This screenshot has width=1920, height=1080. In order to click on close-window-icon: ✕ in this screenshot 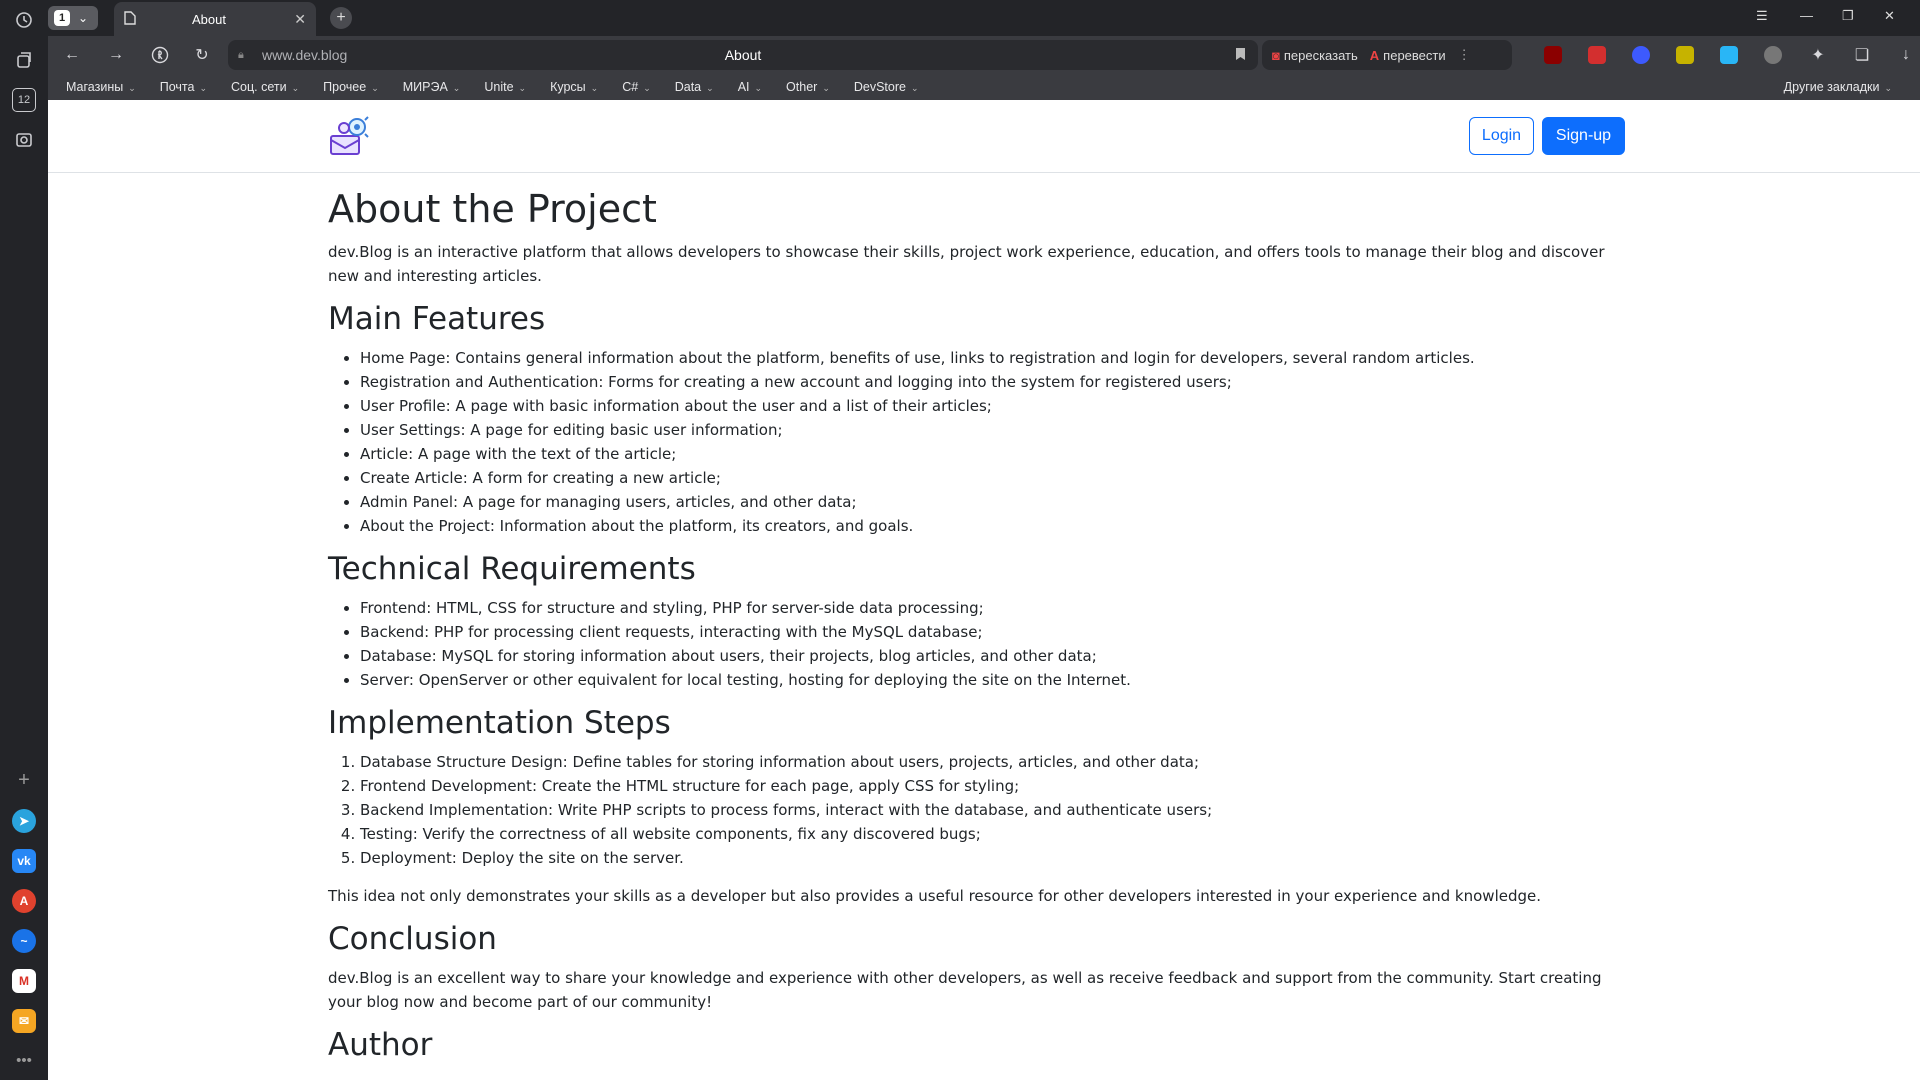, I will do `click(1889, 16)`.